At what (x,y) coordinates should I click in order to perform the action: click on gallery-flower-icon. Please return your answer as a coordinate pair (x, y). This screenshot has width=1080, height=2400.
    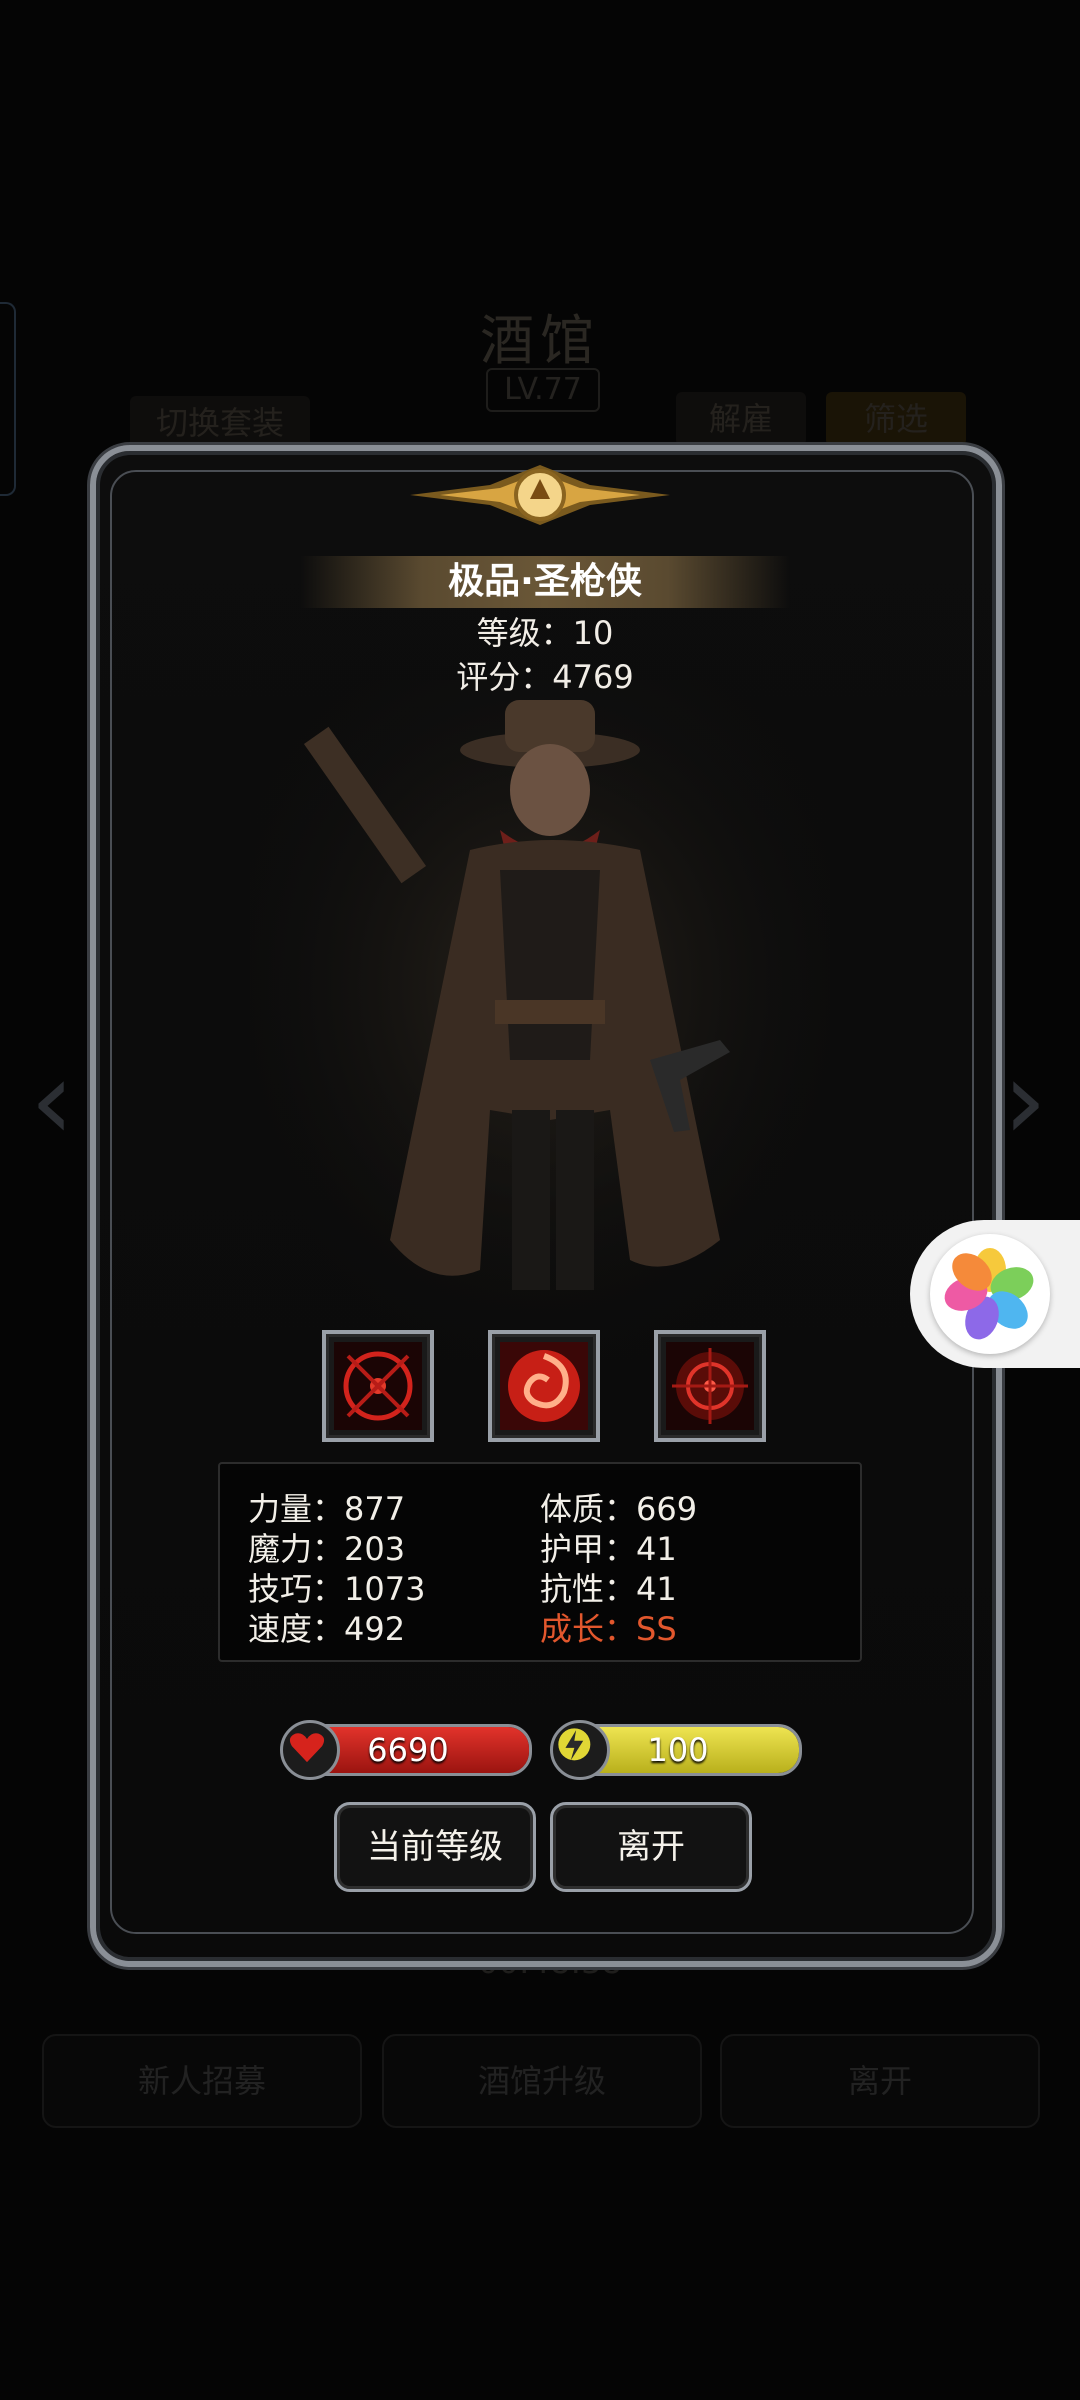
    Looking at the image, I should click on (990, 1294).